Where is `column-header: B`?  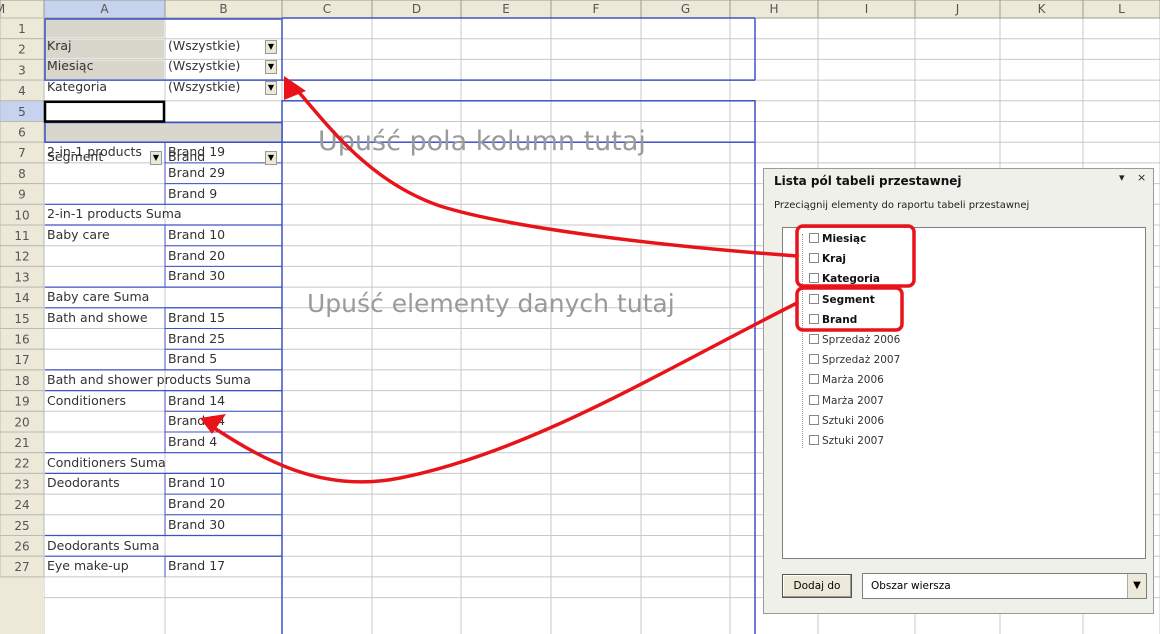
column-header: B is located at coordinates (223, 9).